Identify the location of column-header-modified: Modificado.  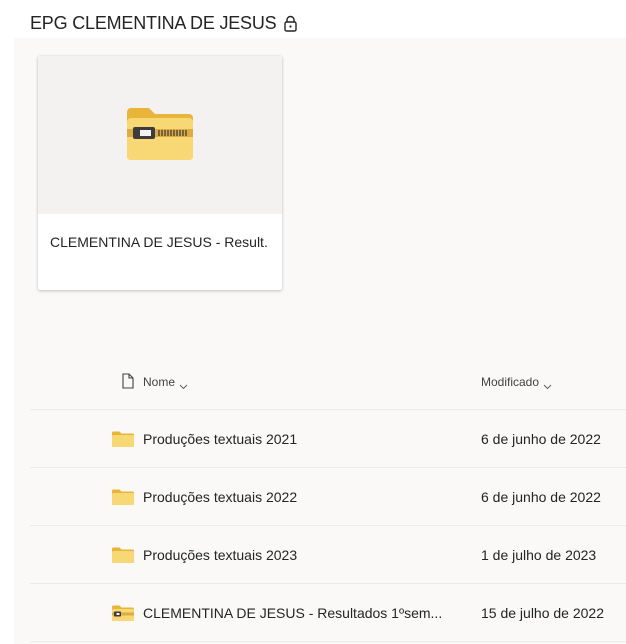
(553, 382).